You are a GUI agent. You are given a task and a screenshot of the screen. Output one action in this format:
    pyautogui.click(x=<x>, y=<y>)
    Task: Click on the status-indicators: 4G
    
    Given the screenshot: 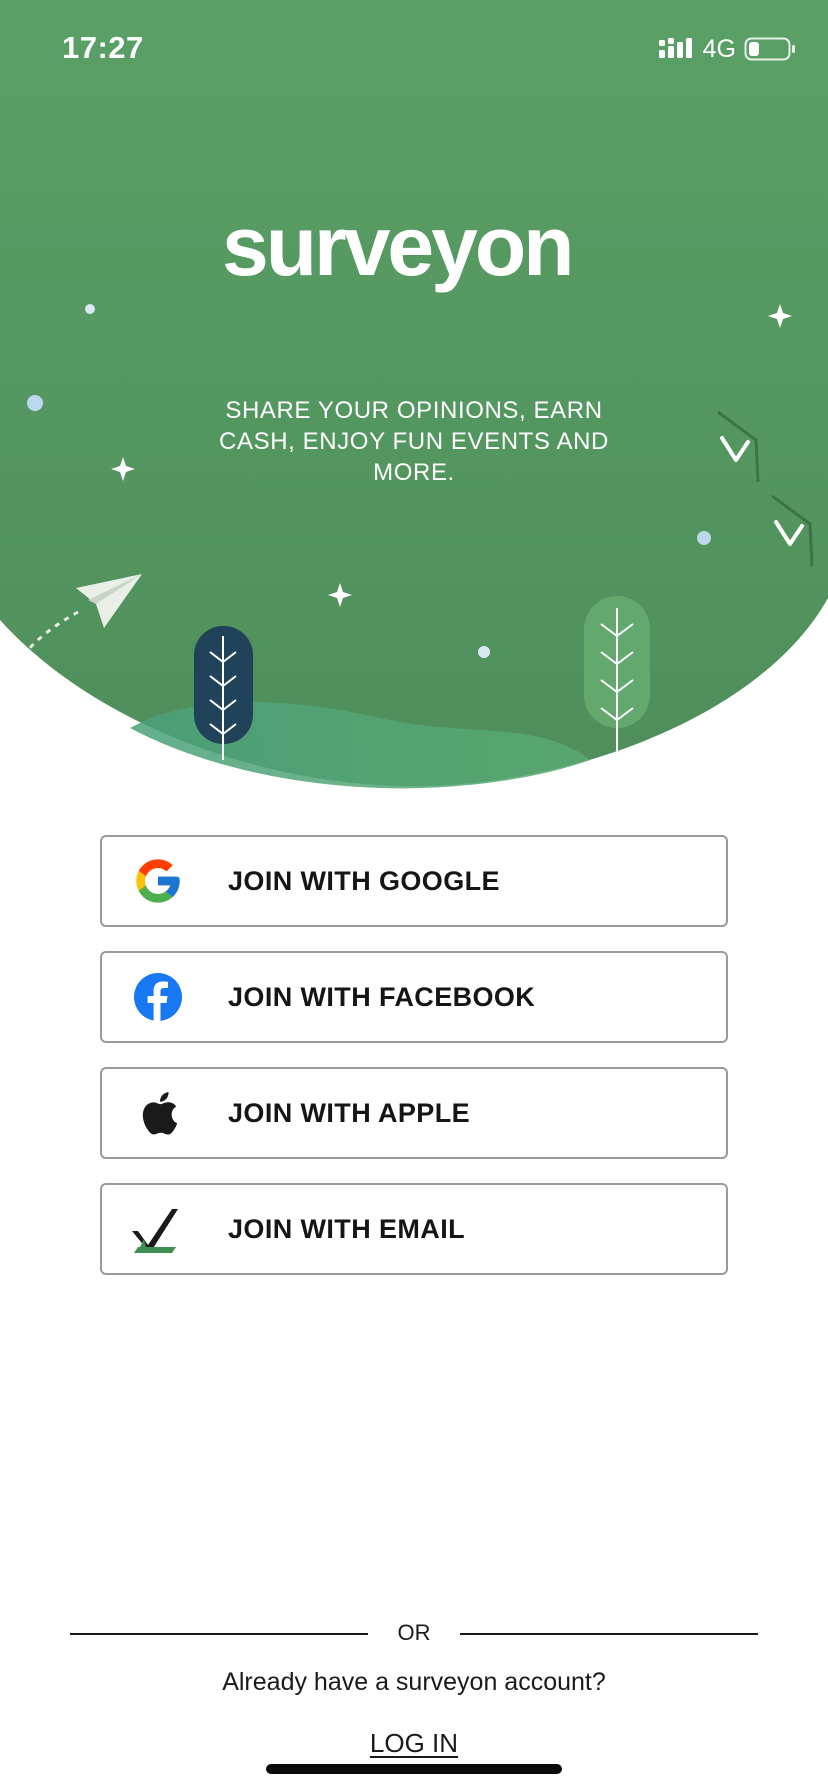 What is the action you would take?
    pyautogui.click(x=727, y=49)
    